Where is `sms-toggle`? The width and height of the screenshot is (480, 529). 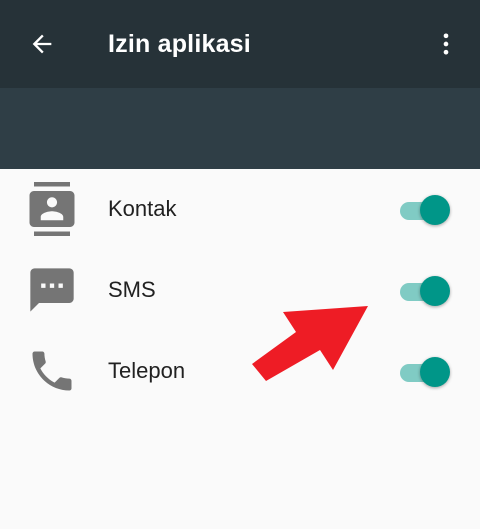 sms-toggle is located at coordinates (426, 291).